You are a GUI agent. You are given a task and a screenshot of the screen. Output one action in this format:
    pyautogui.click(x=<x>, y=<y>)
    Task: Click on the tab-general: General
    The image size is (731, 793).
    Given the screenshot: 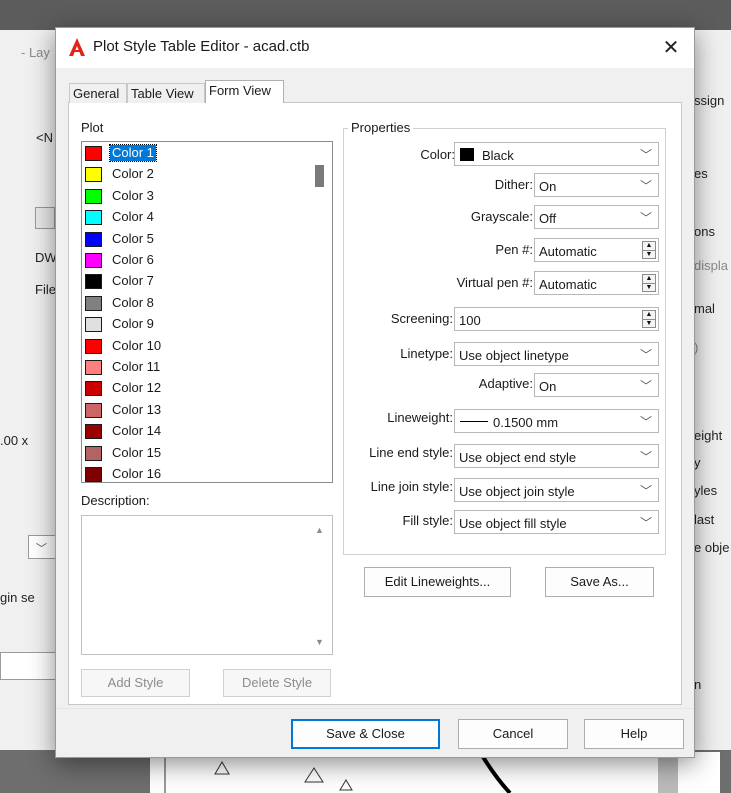 What is the action you would take?
    pyautogui.click(x=98, y=93)
    